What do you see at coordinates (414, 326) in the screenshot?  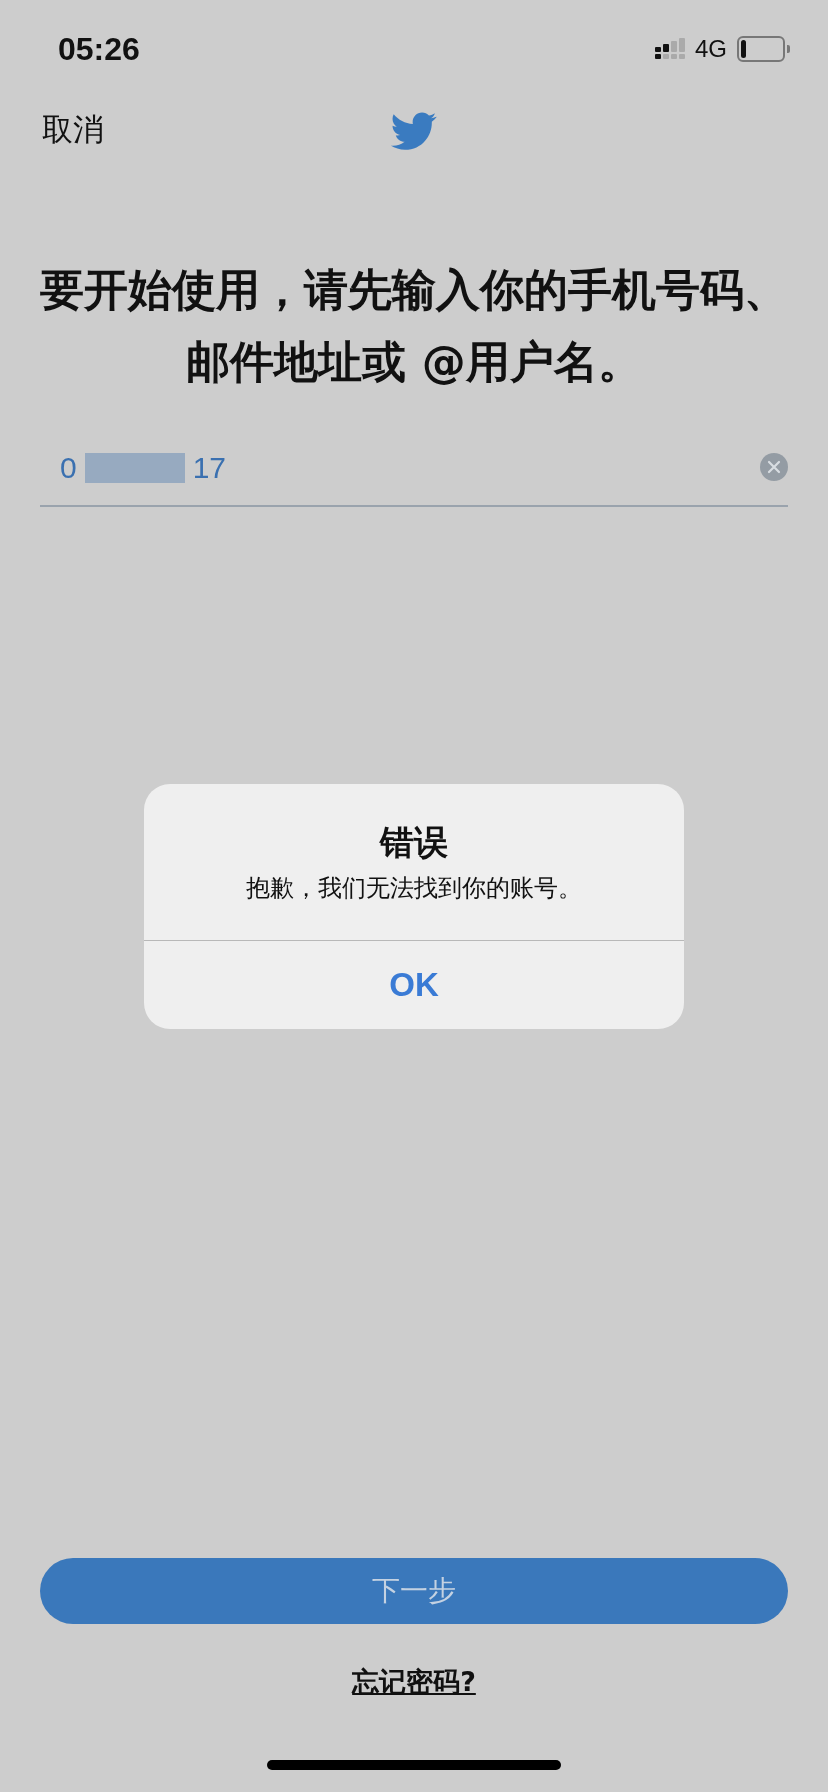 I see `heading-text: 要开始使用，请先输入你的手机号码、邮件地址或 @用户名。` at bounding box center [414, 326].